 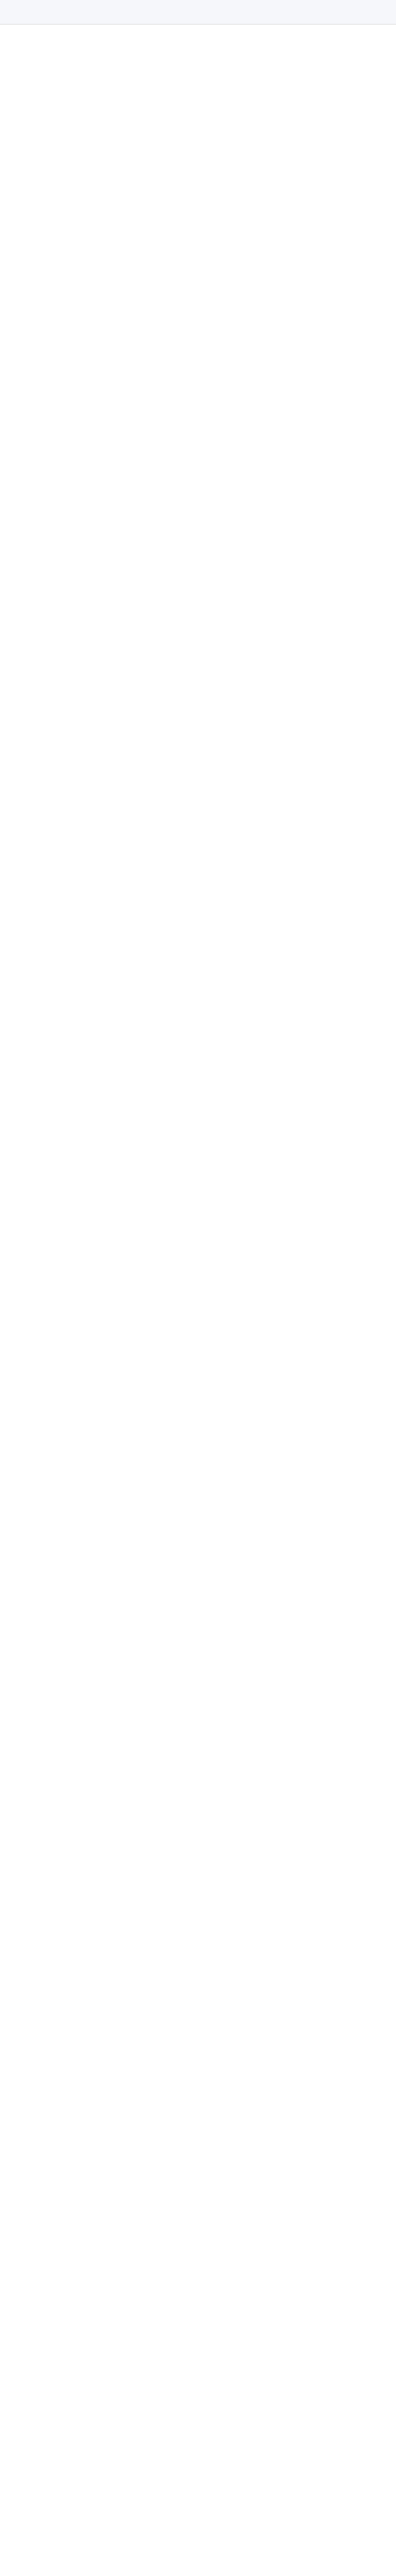 I want to click on page, so click(x=198, y=12).